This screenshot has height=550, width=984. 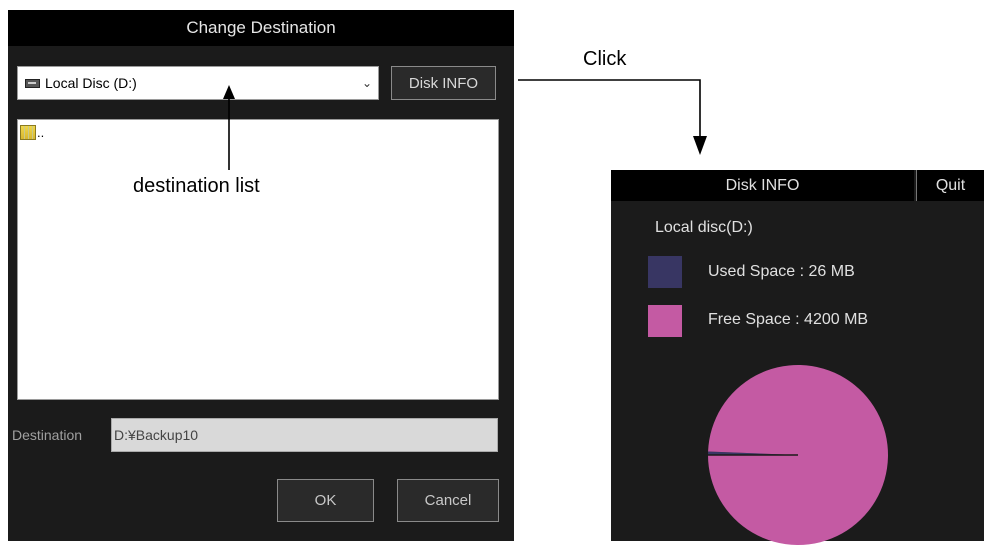 I want to click on disk-info-title: Disk INFO, so click(x=762, y=185).